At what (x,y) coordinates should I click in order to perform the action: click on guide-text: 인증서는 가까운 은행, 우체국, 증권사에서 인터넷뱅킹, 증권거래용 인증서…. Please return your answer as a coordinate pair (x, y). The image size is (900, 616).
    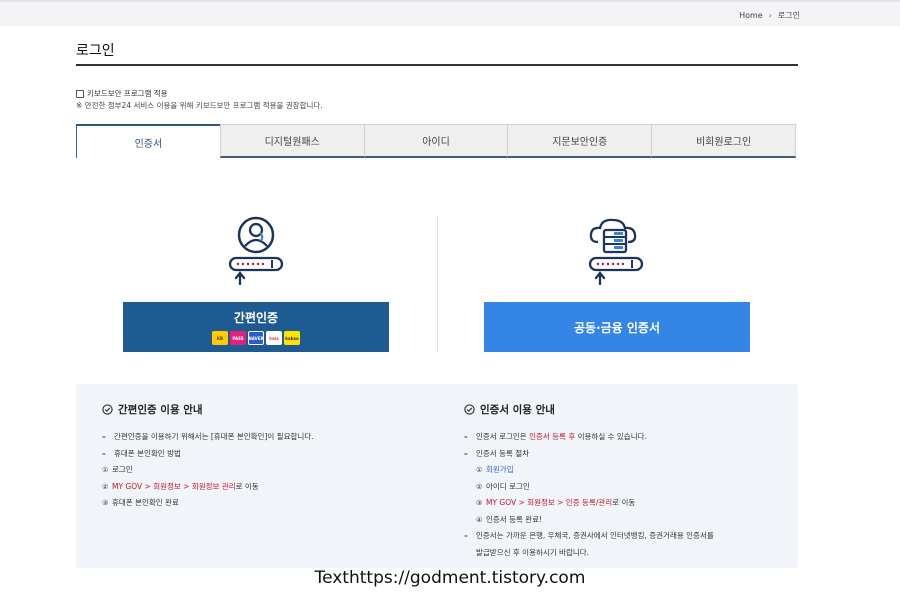
    Looking at the image, I should click on (595, 535).